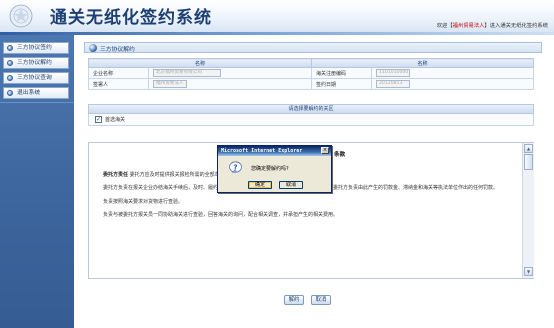  I want to click on sidebar-item-label: 三方协议解约, so click(34, 63).